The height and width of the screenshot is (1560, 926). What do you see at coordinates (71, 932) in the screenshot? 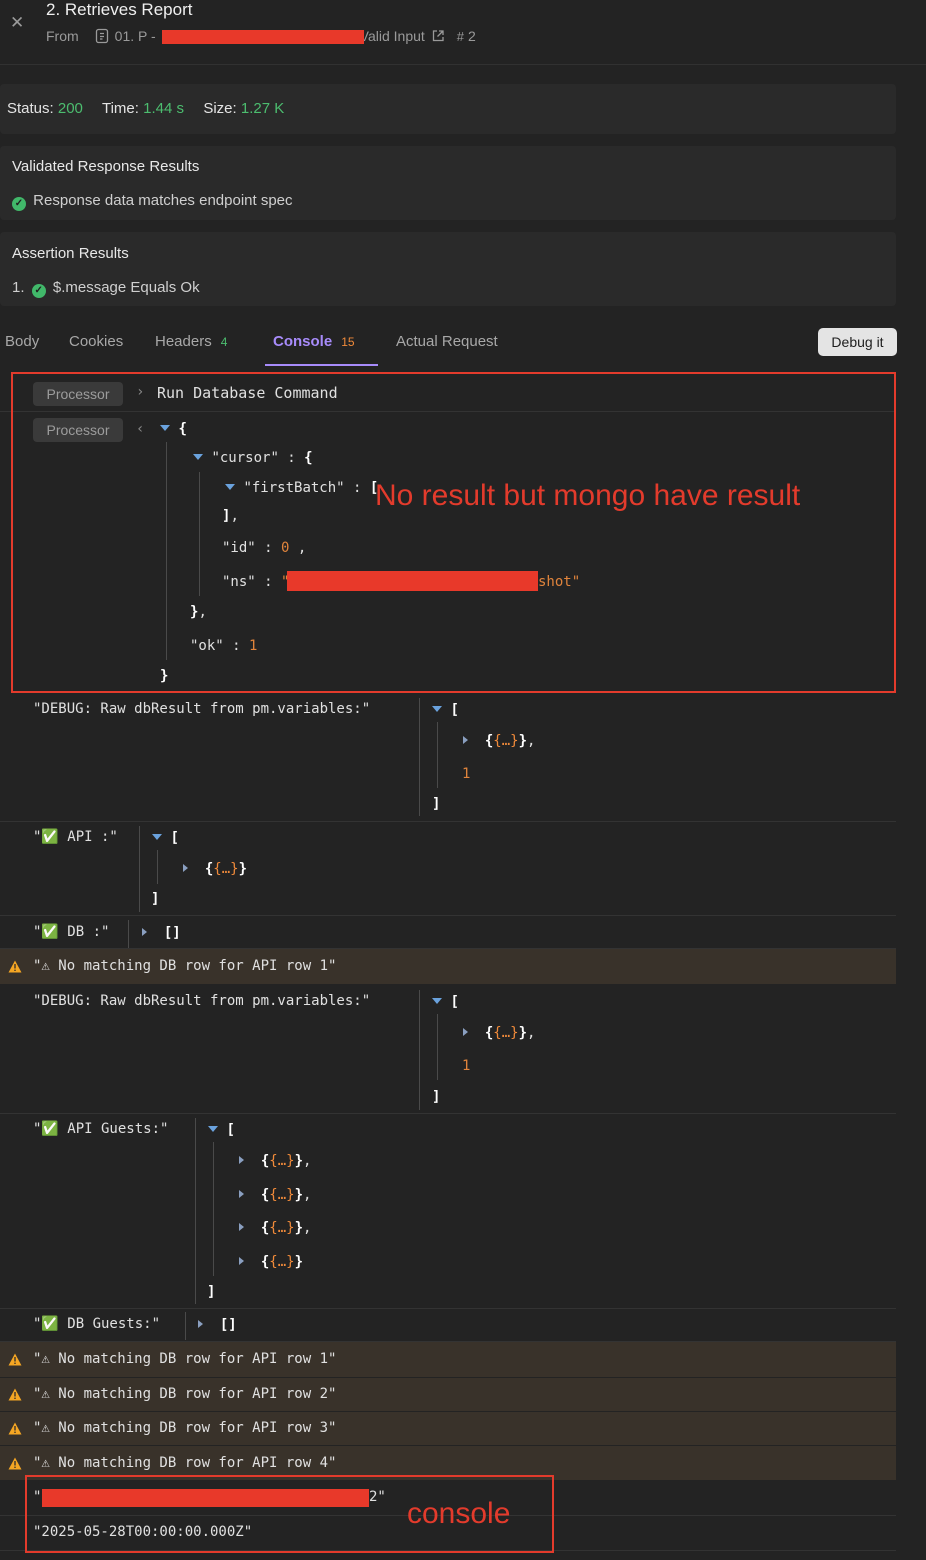
I see `console-log-text: "✅ DB :"` at bounding box center [71, 932].